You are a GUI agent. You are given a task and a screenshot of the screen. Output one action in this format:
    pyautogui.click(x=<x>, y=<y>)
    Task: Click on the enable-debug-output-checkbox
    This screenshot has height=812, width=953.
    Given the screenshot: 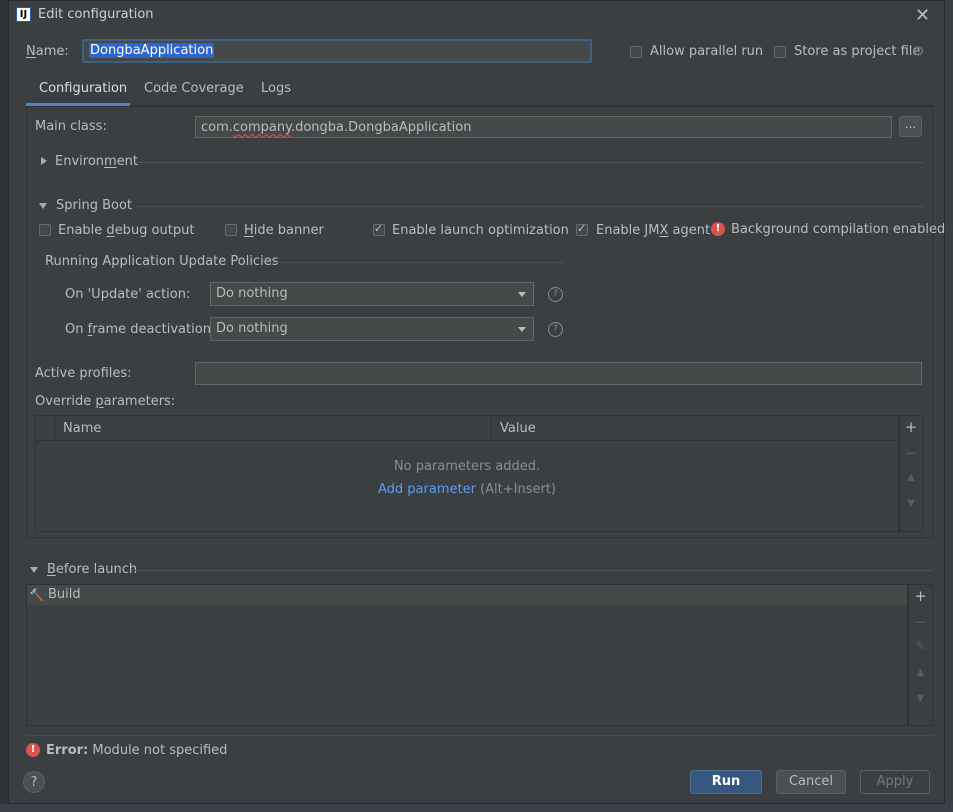 What is the action you would take?
    pyautogui.click(x=45, y=230)
    